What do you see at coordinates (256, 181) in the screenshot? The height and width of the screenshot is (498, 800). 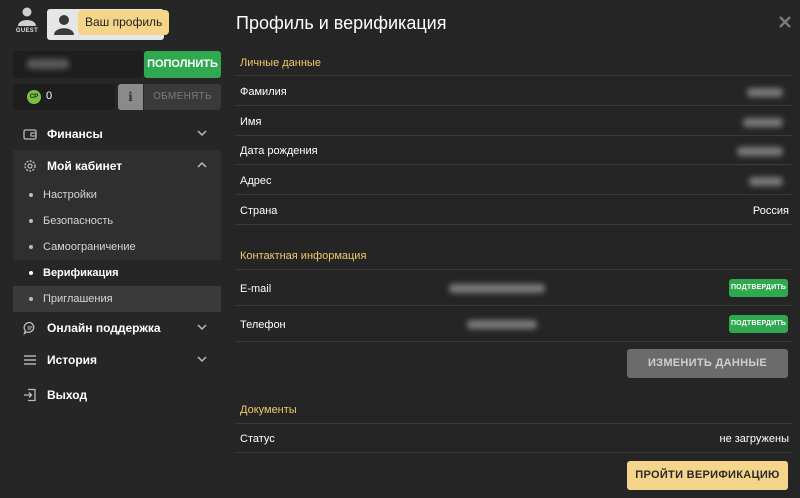 I see `address-label: Адрес` at bounding box center [256, 181].